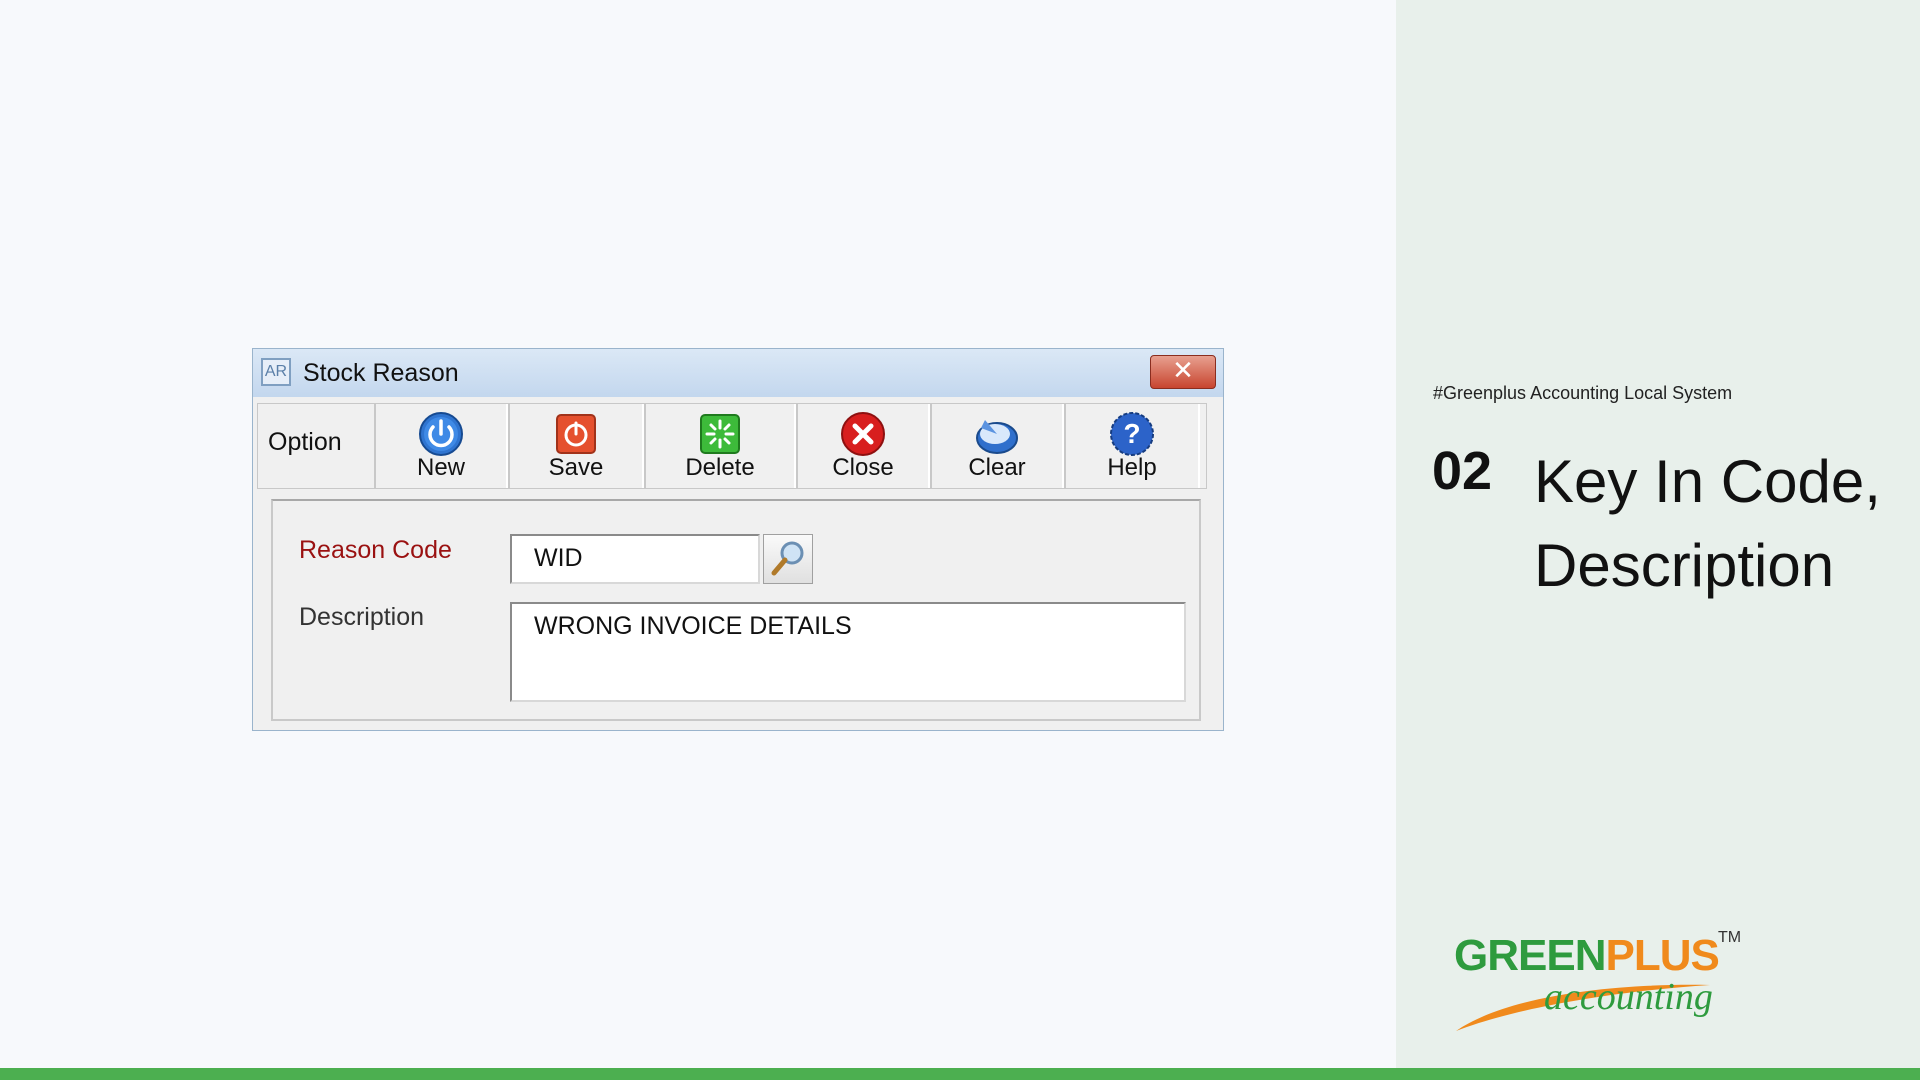 The image size is (1920, 1080). I want to click on greenplus-logo: GREENPLUS TM accounting, so click(1598, 980).